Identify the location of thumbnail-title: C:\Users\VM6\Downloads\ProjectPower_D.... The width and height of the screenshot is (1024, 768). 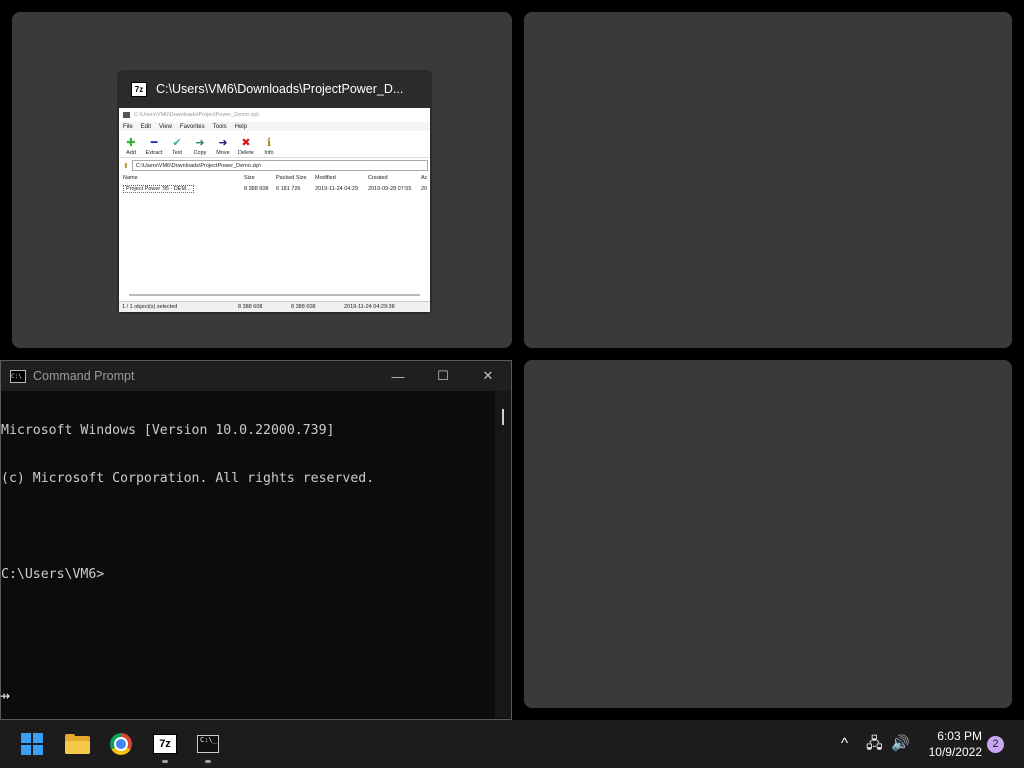
(280, 89).